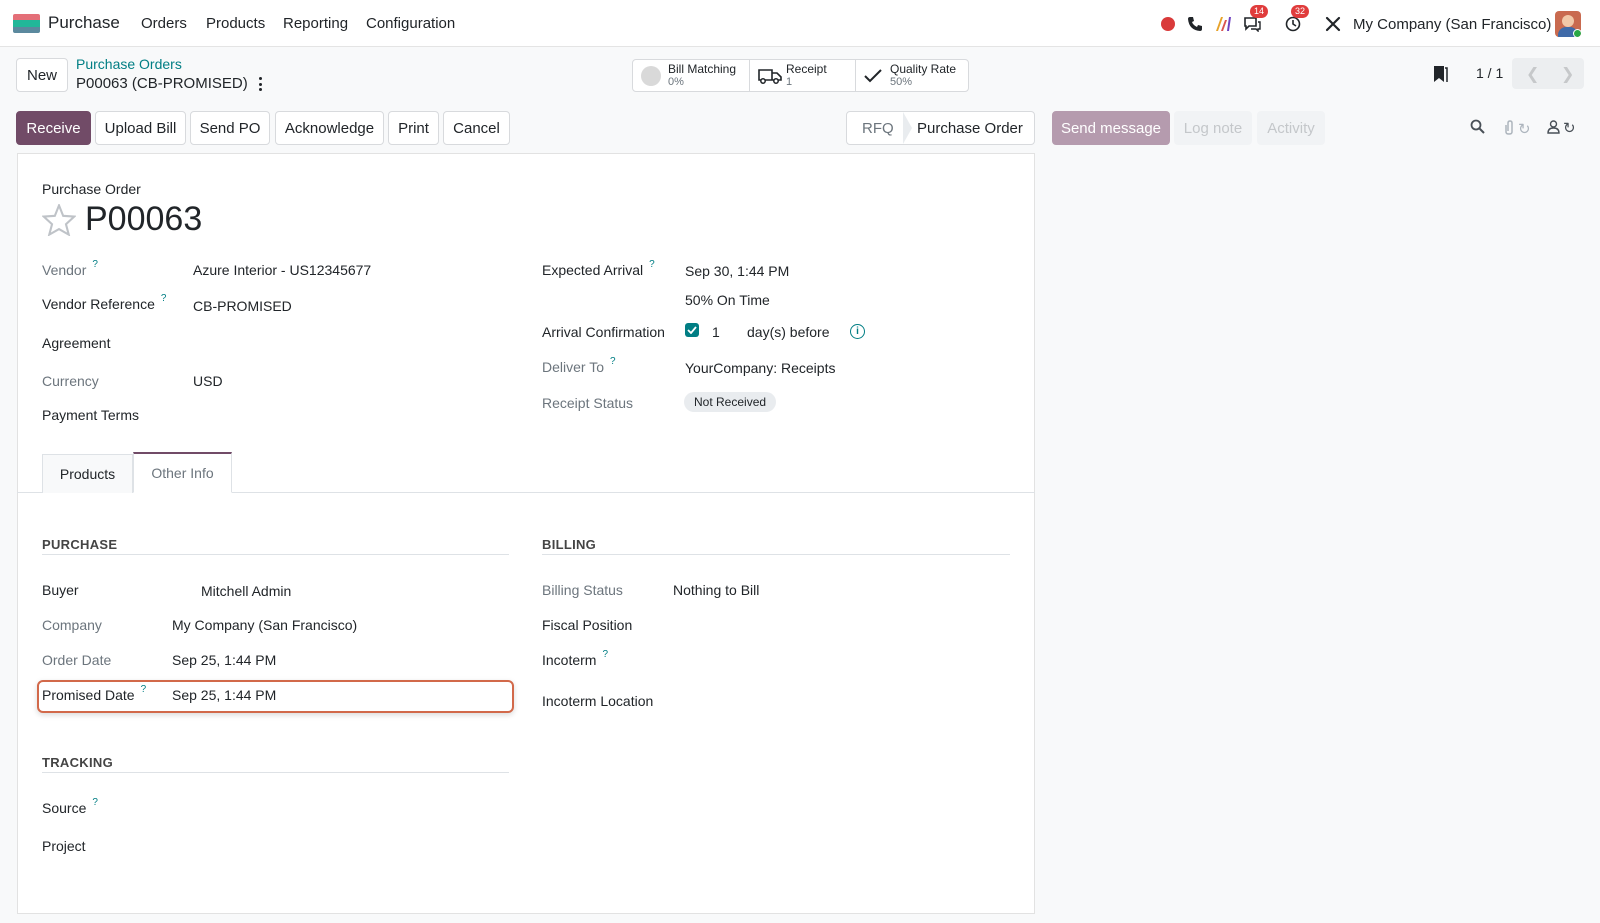 The height and width of the screenshot is (923, 1600). I want to click on buyer-label: Buyer, so click(60, 590).